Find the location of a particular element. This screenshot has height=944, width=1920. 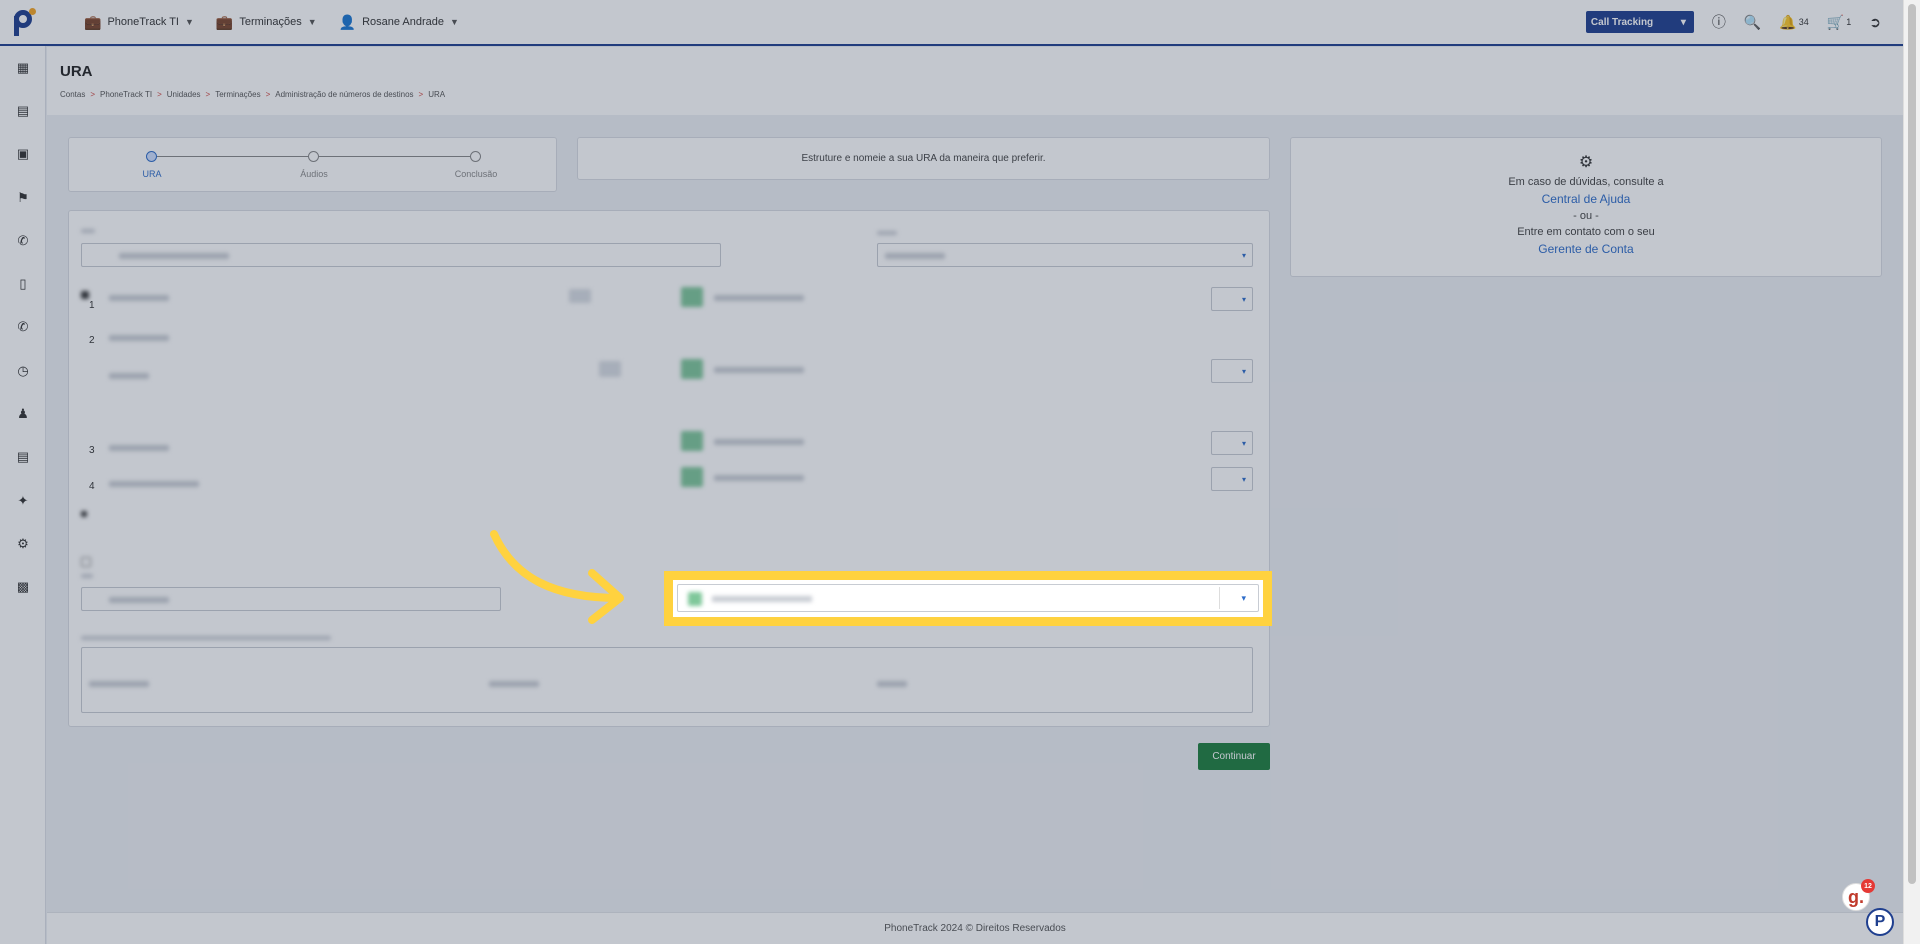

phonetrack-chat-icon: P is located at coordinates (1880, 922).